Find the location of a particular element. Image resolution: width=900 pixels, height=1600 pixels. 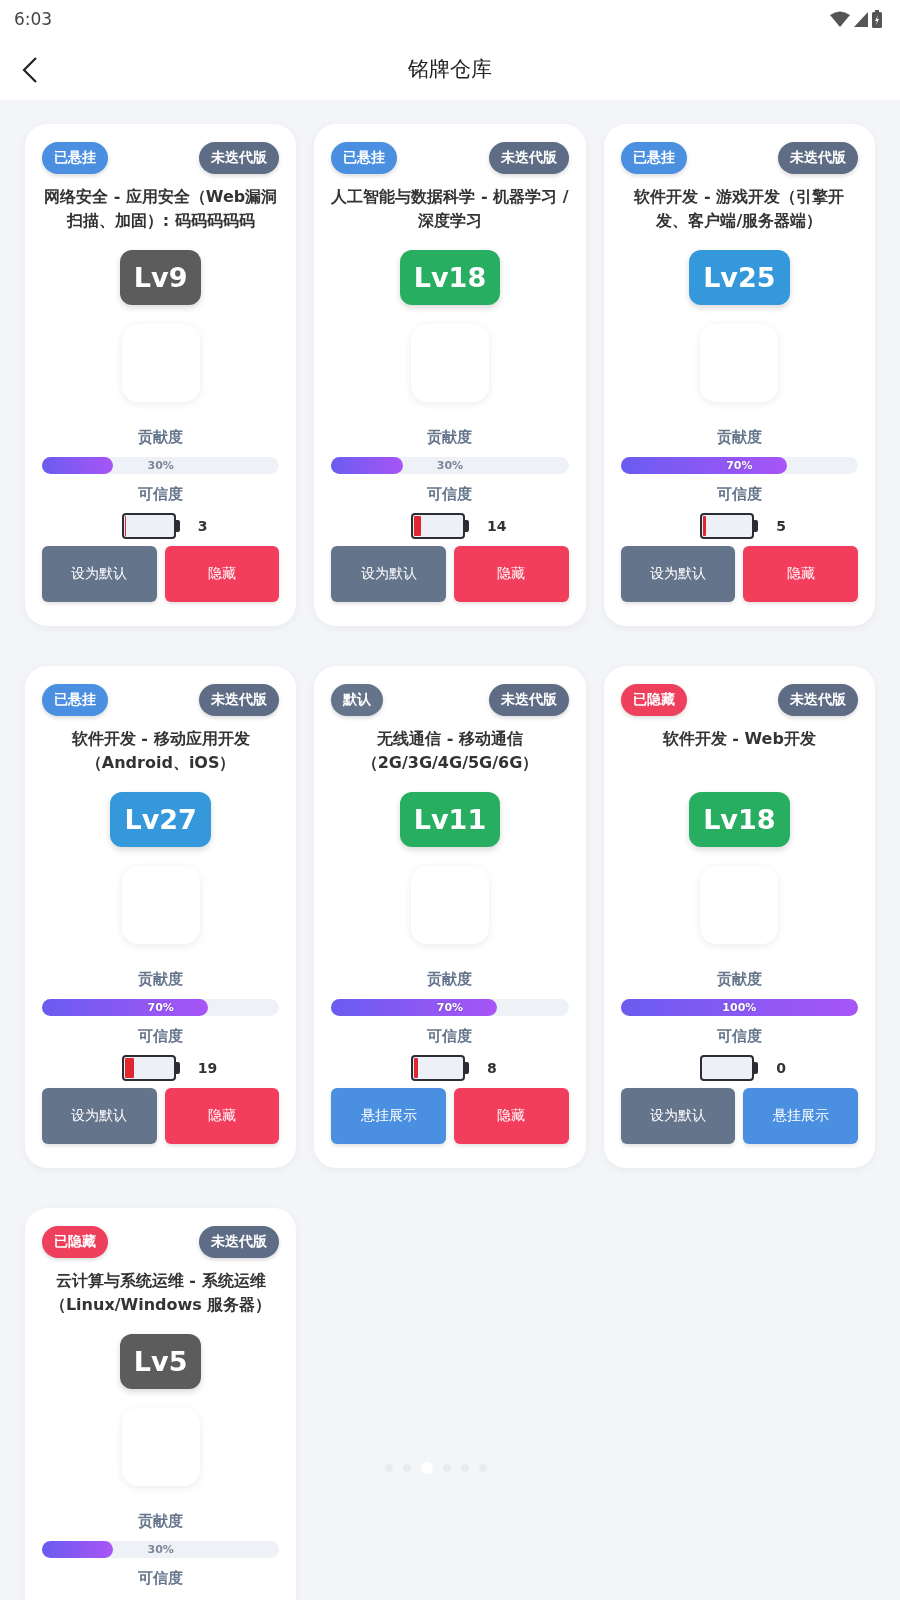

wifi-icon is located at coordinates (840, 19).